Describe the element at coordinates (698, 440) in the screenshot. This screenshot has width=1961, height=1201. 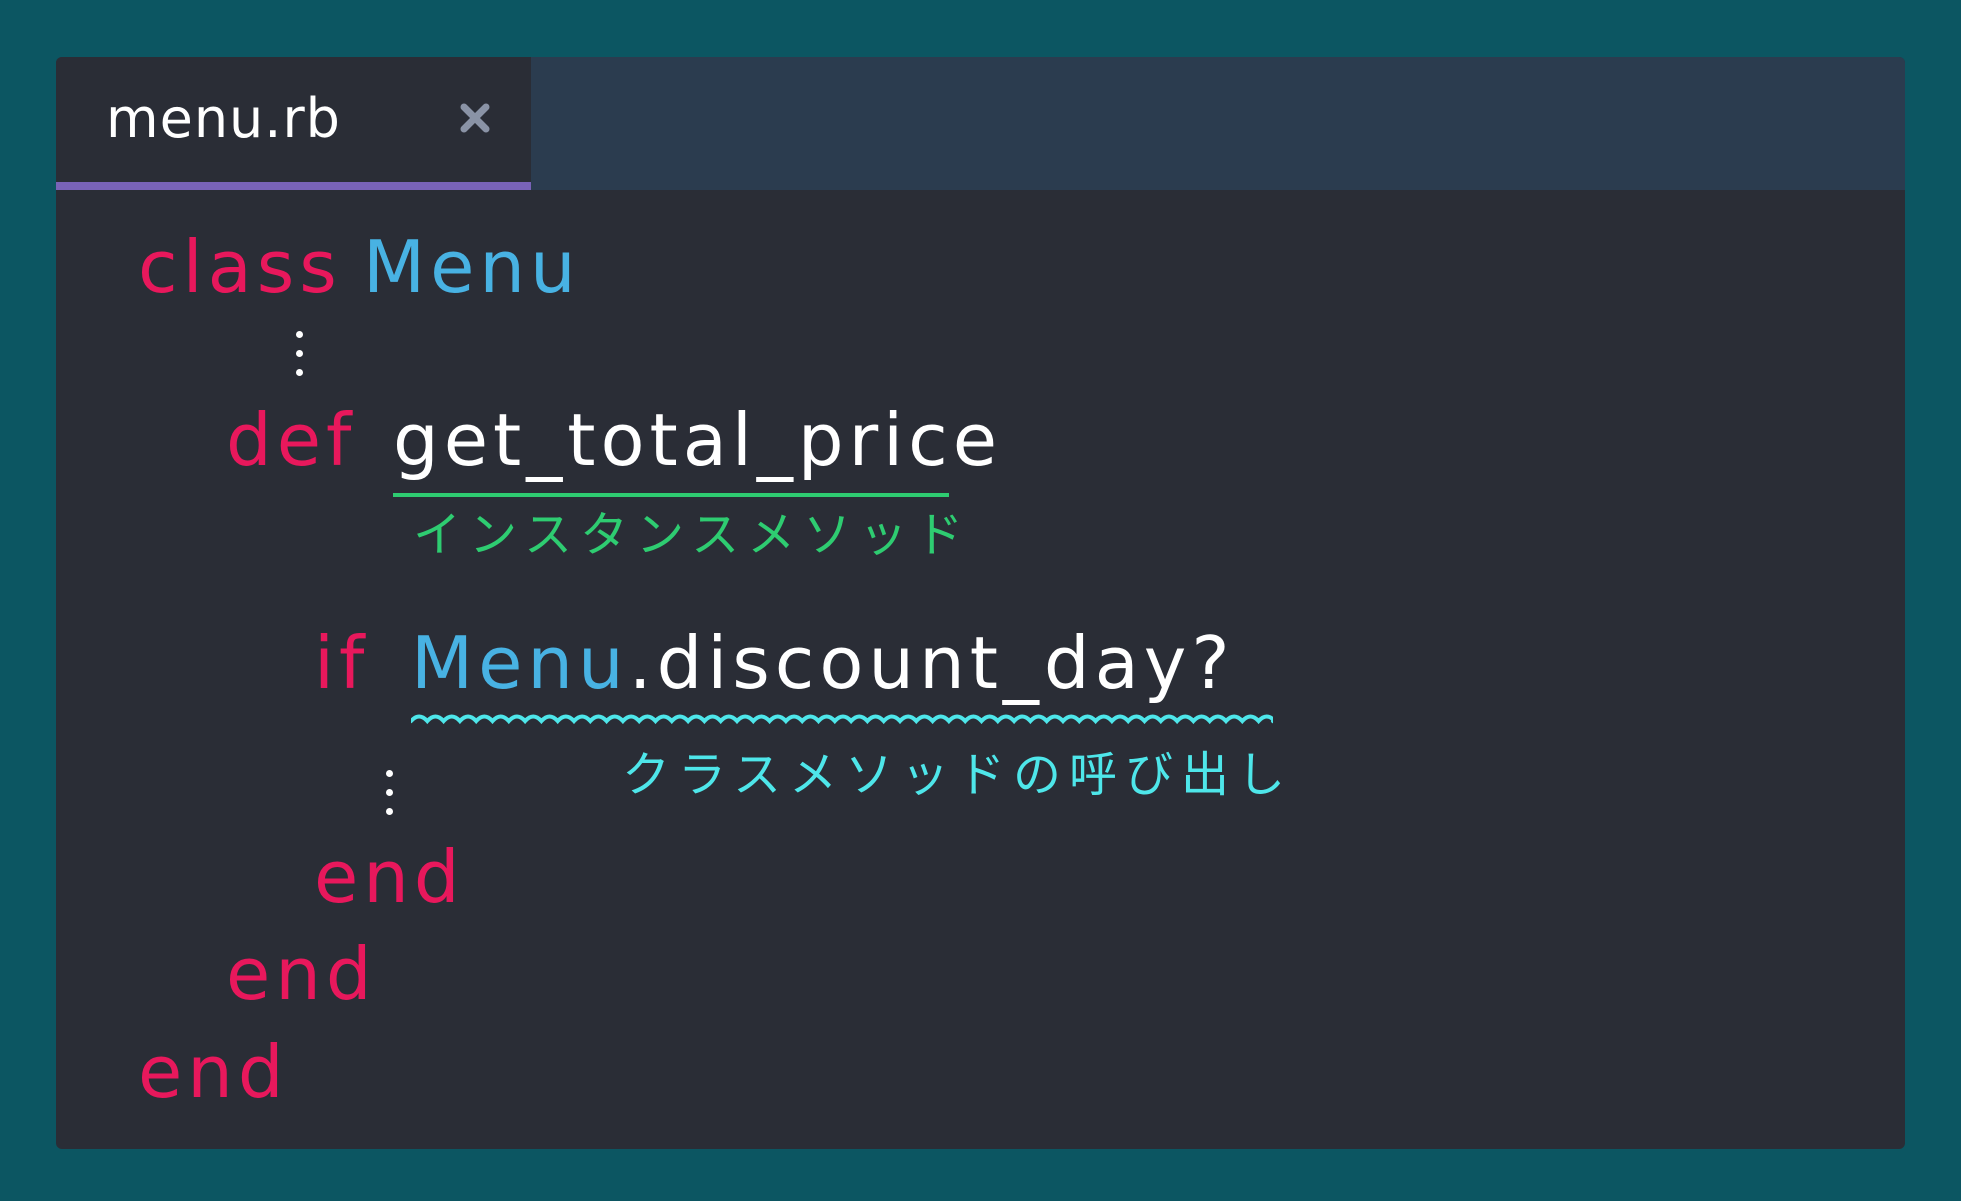
I see `method-name: get_total_price` at that location.